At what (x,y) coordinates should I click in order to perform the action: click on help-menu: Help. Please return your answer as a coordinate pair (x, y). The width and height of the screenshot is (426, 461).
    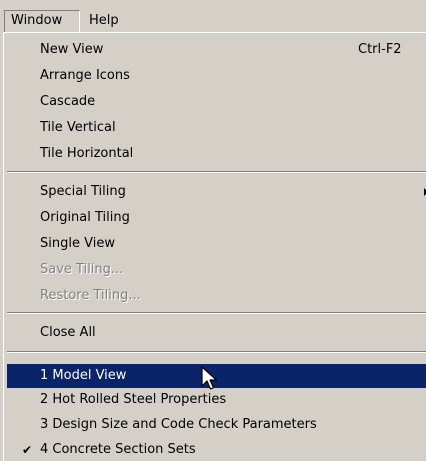
    Looking at the image, I should click on (104, 21).